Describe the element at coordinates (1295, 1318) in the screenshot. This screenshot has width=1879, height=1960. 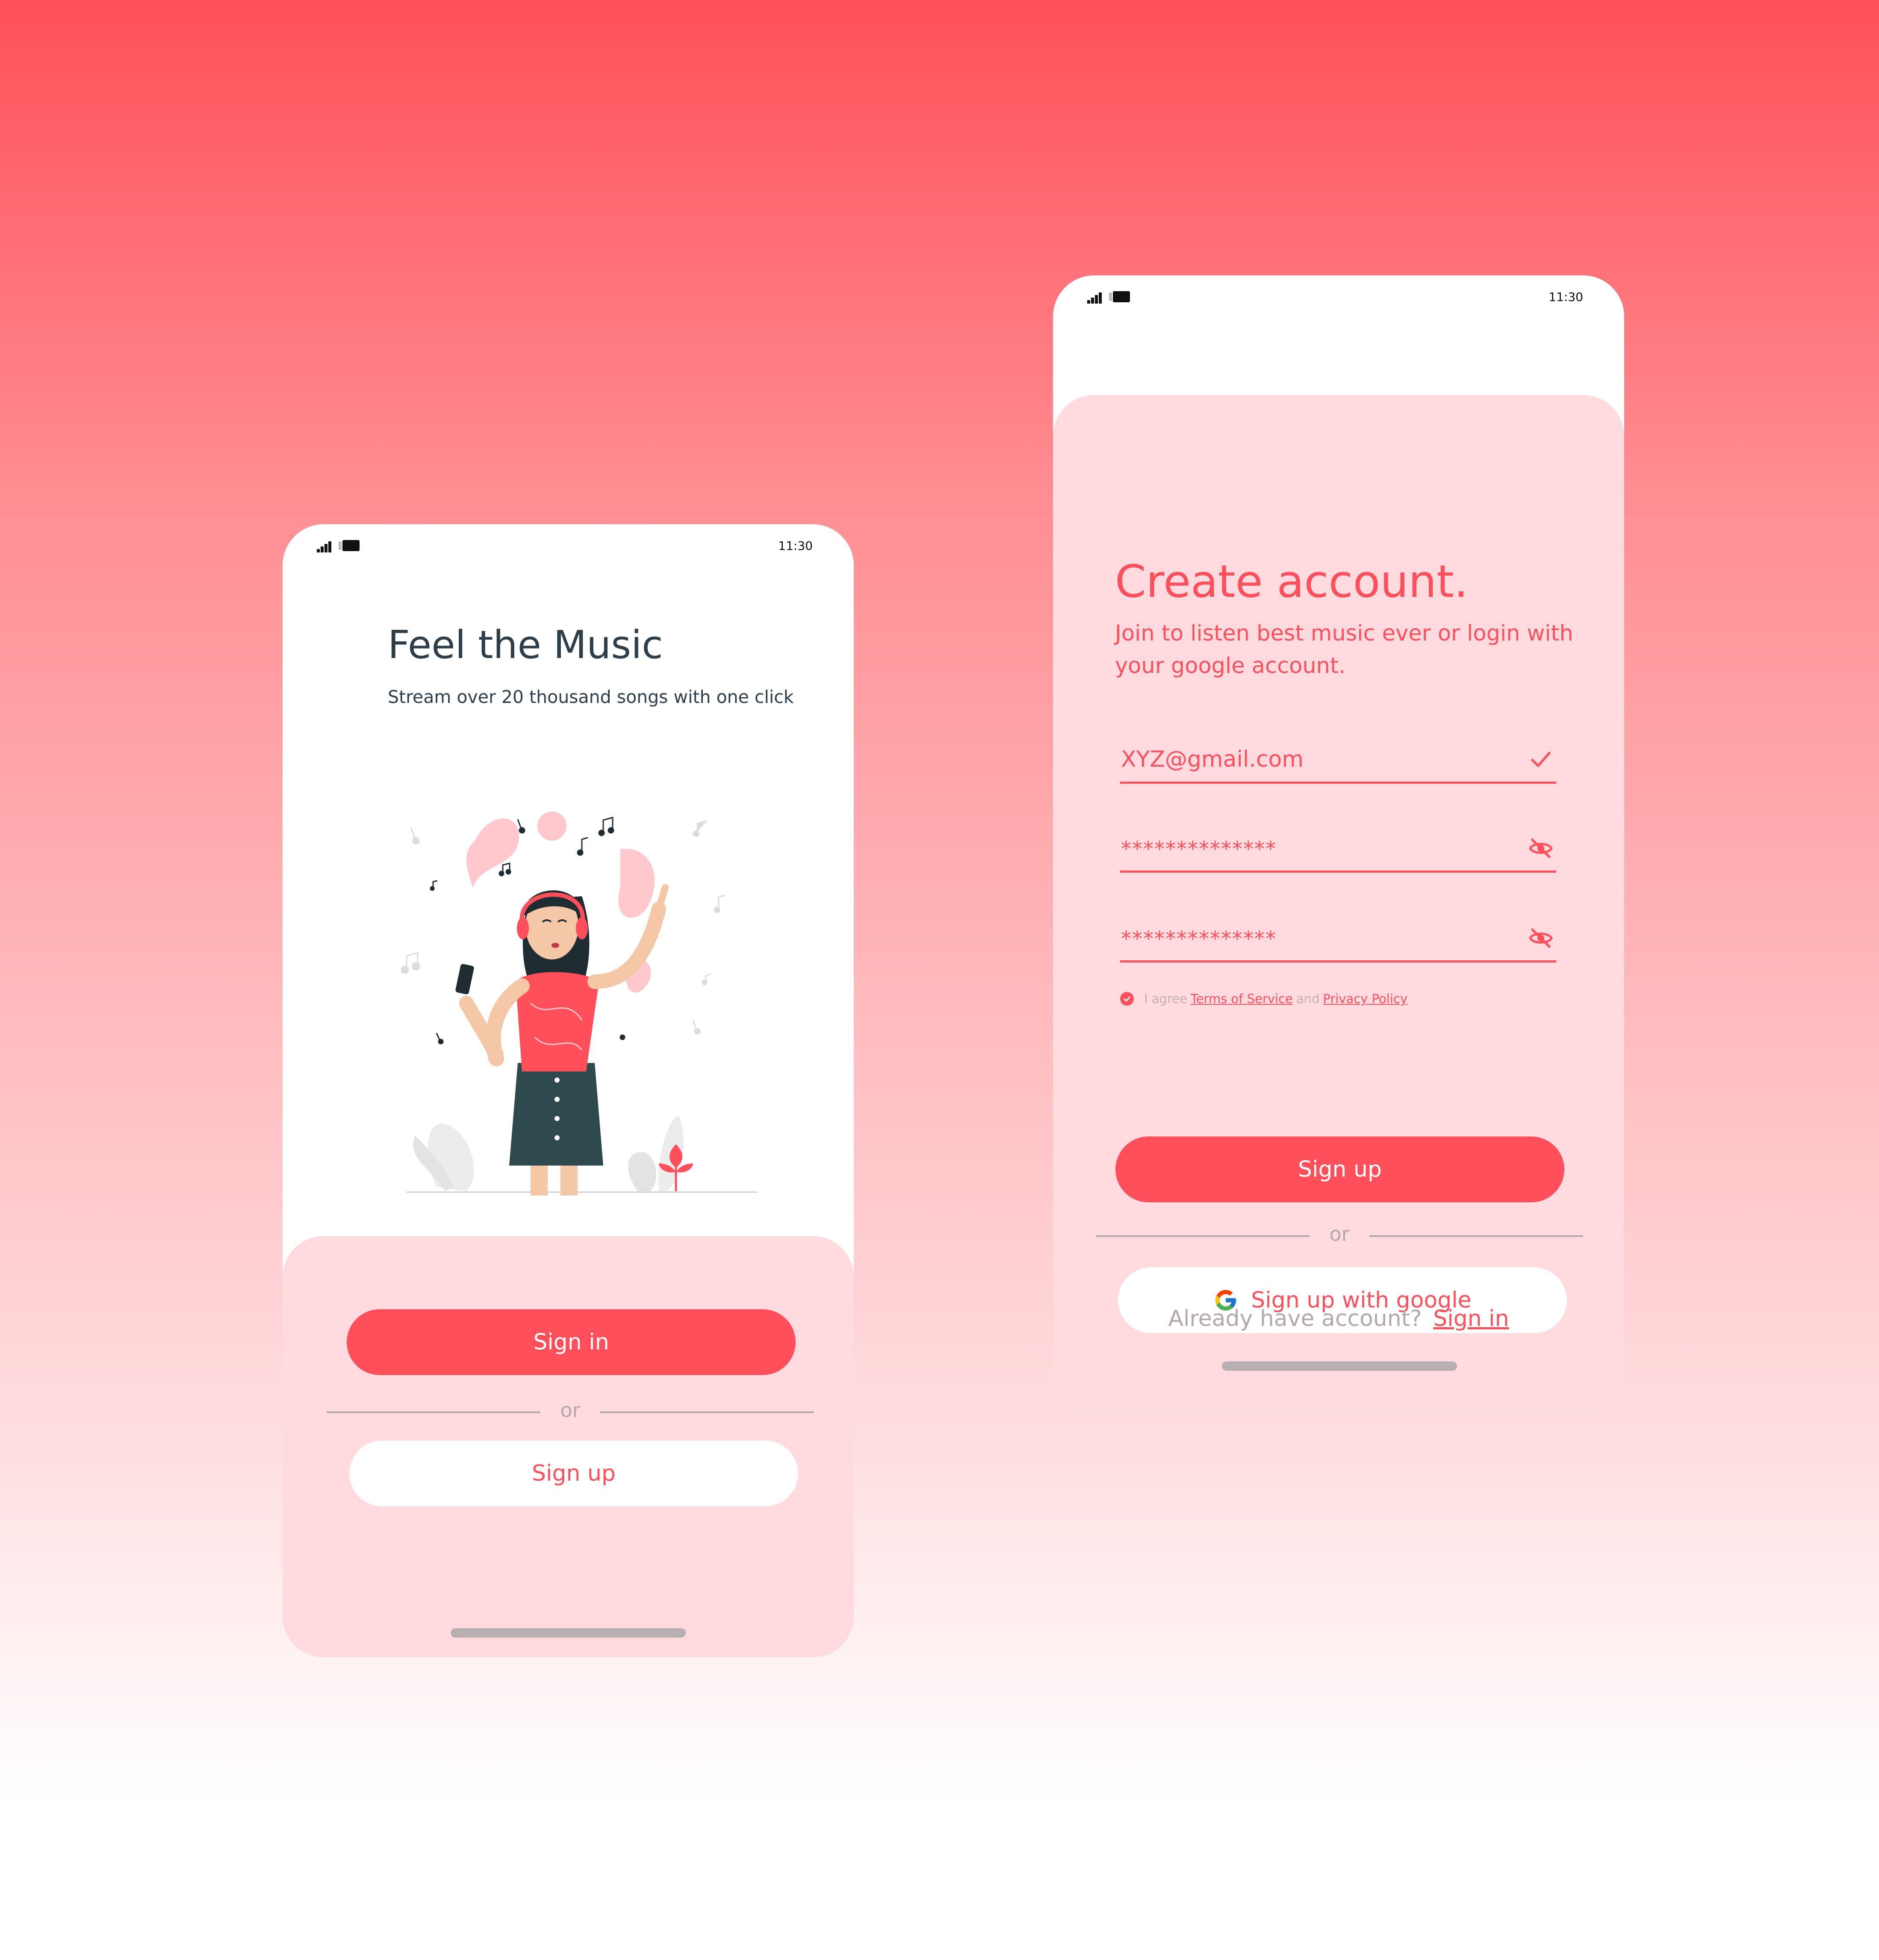
I see `already-label: Already have account?` at that location.